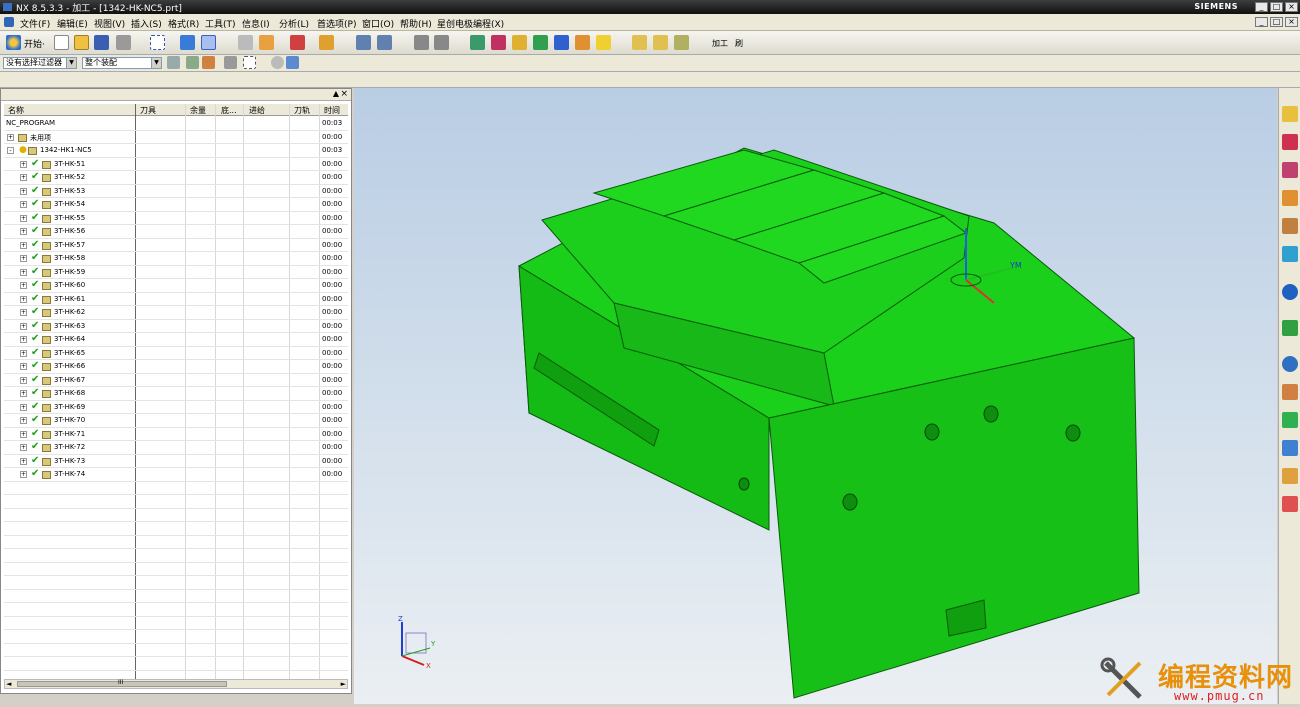  I want to click on operation-row: + ✔ 3T-HK-53 00:00, so click(176, 191).